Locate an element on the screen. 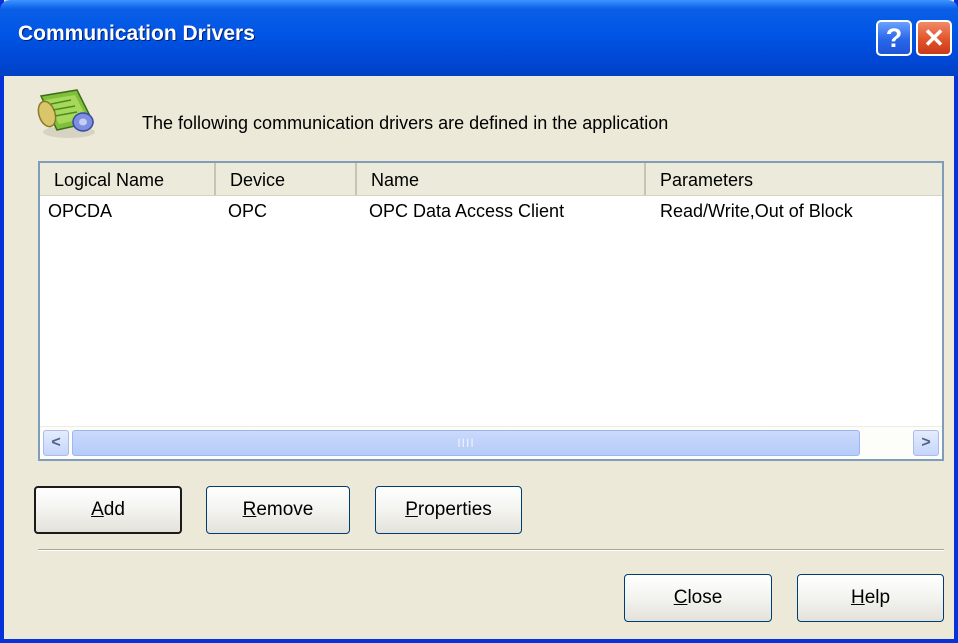 The image size is (958, 643). help-button: Help is located at coordinates (870, 598).